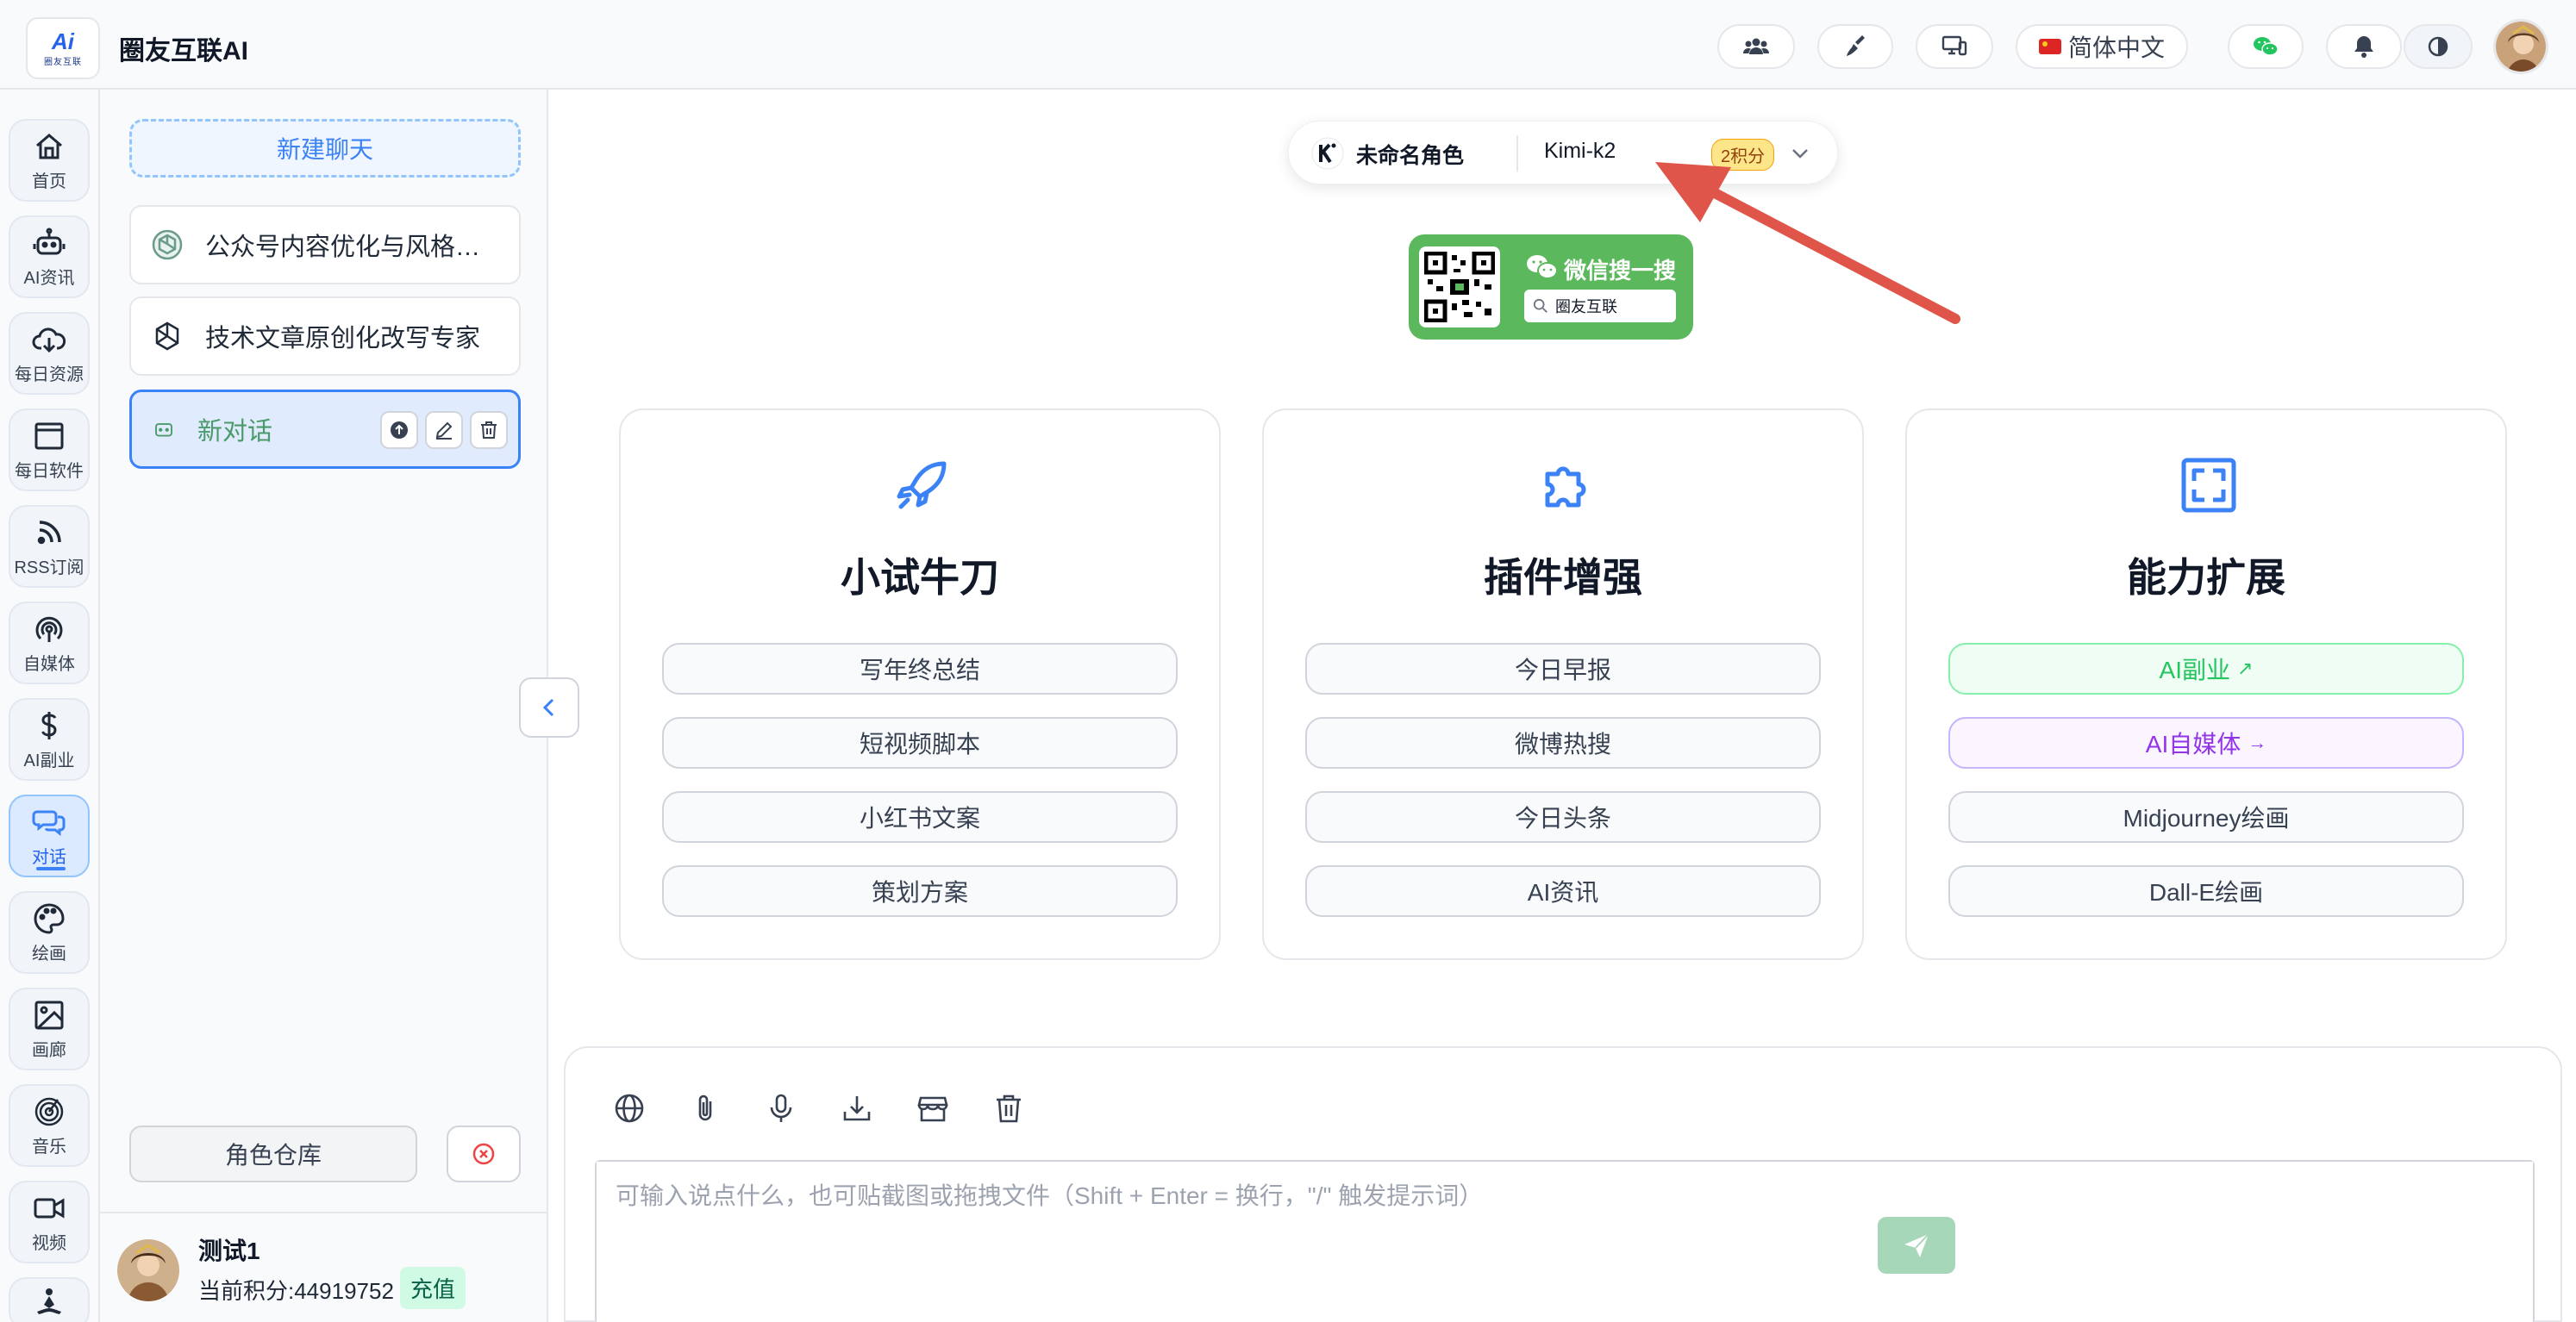 The height and width of the screenshot is (1322, 2576). Describe the element at coordinates (50, 374) in the screenshot. I see `nav-daily-resources-label: 每日资源` at that location.